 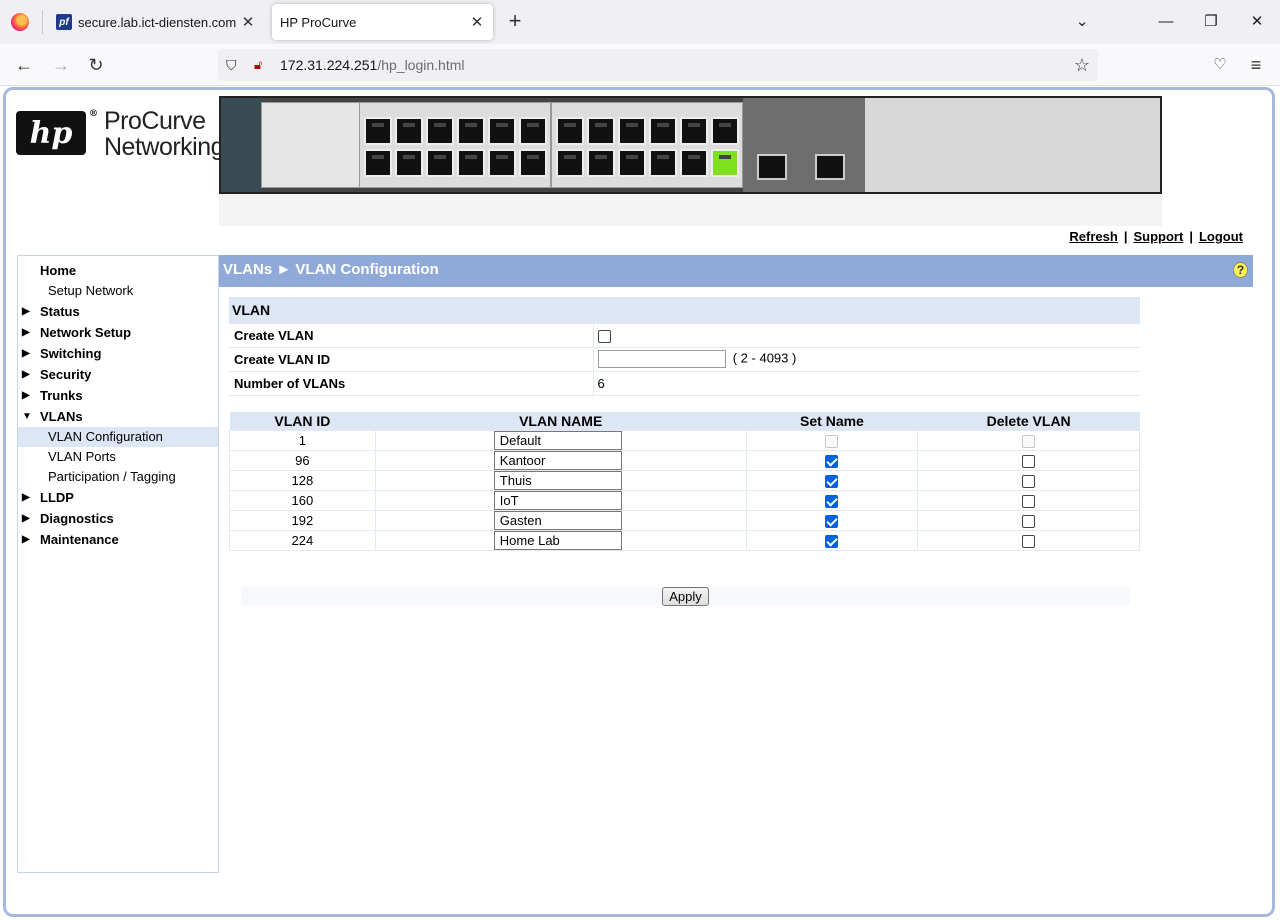 What do you see at coordinates (118, 291) in the screenshot?
I see `sidebar-item-setup-network: Setup Network` at bounding box center [118, 291].